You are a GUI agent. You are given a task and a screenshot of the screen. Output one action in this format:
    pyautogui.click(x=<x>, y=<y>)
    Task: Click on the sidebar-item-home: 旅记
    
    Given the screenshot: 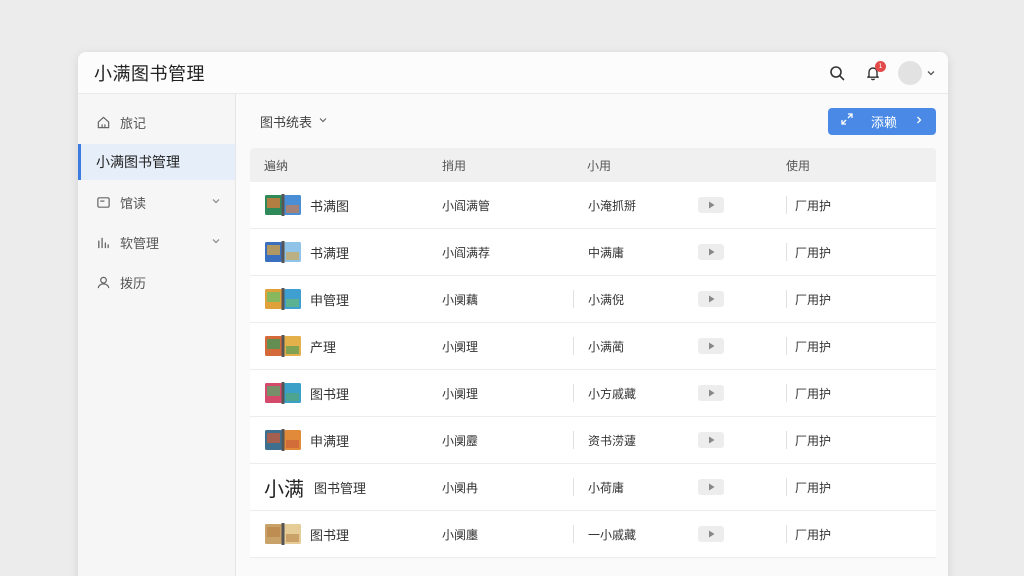 What is the action you would take?
    pyautogui.click(x=156, y=122)
    